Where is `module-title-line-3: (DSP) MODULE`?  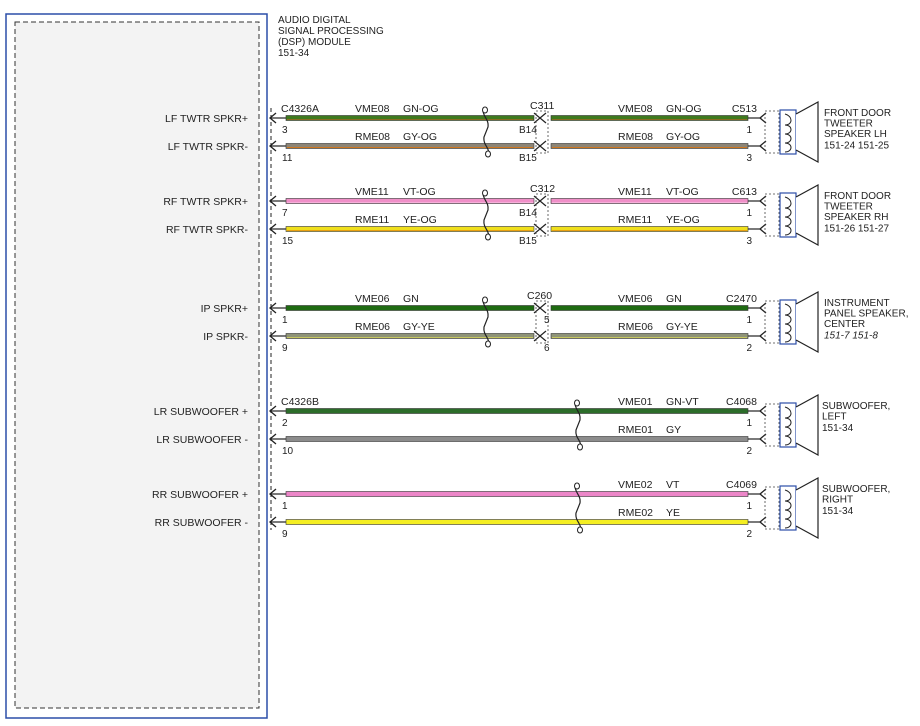
module-title-line-3: (DSP) MODULE is located at coordinates (314, 42).